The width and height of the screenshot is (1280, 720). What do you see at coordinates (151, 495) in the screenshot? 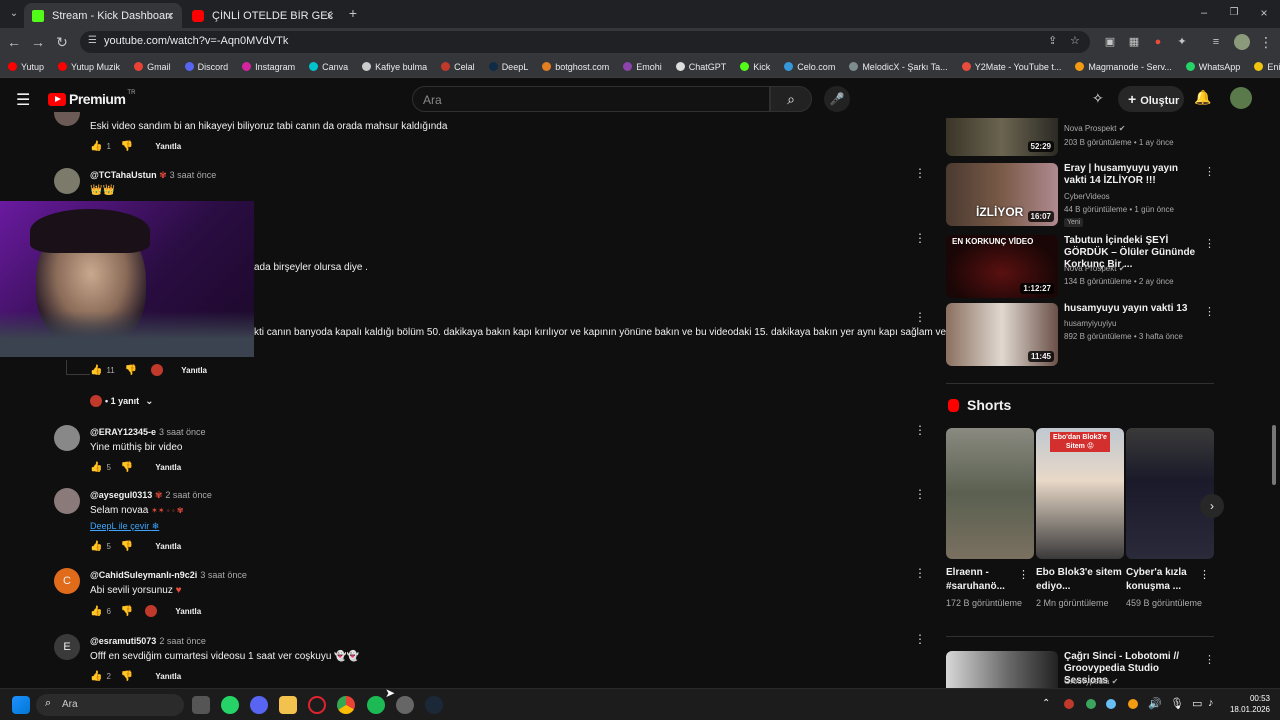
I see `comment-author: @aysegul0313 ✾ 2 saat önce` at bounding box center [151, 495].